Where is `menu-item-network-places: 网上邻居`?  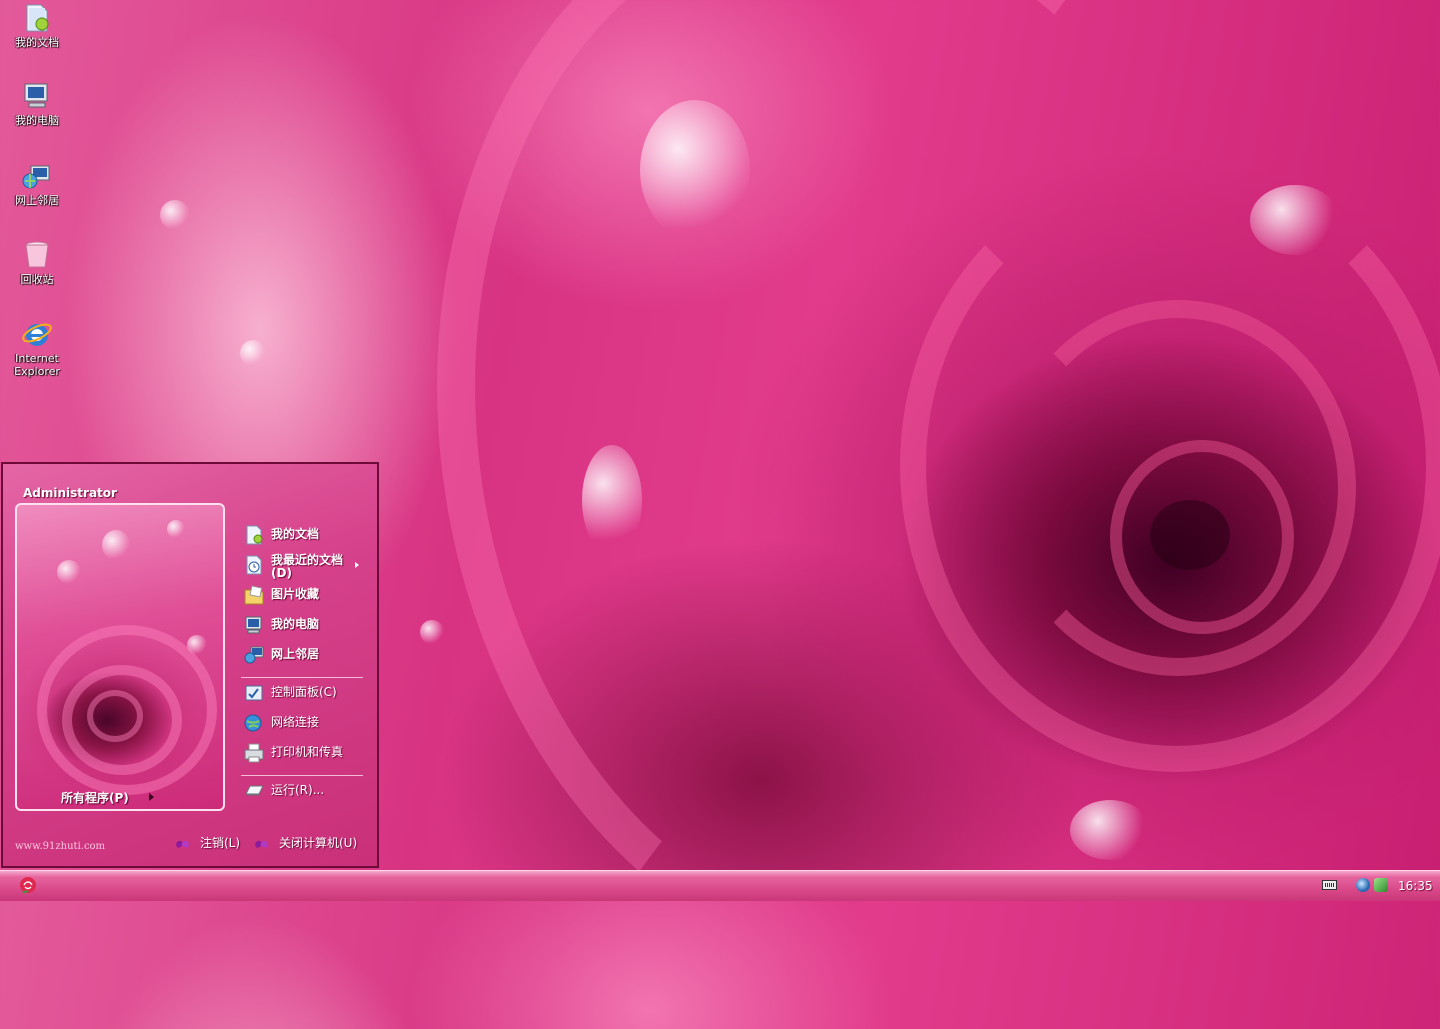 menu-item-network-places: 网上邻居 is located at coordinates (303, 655).